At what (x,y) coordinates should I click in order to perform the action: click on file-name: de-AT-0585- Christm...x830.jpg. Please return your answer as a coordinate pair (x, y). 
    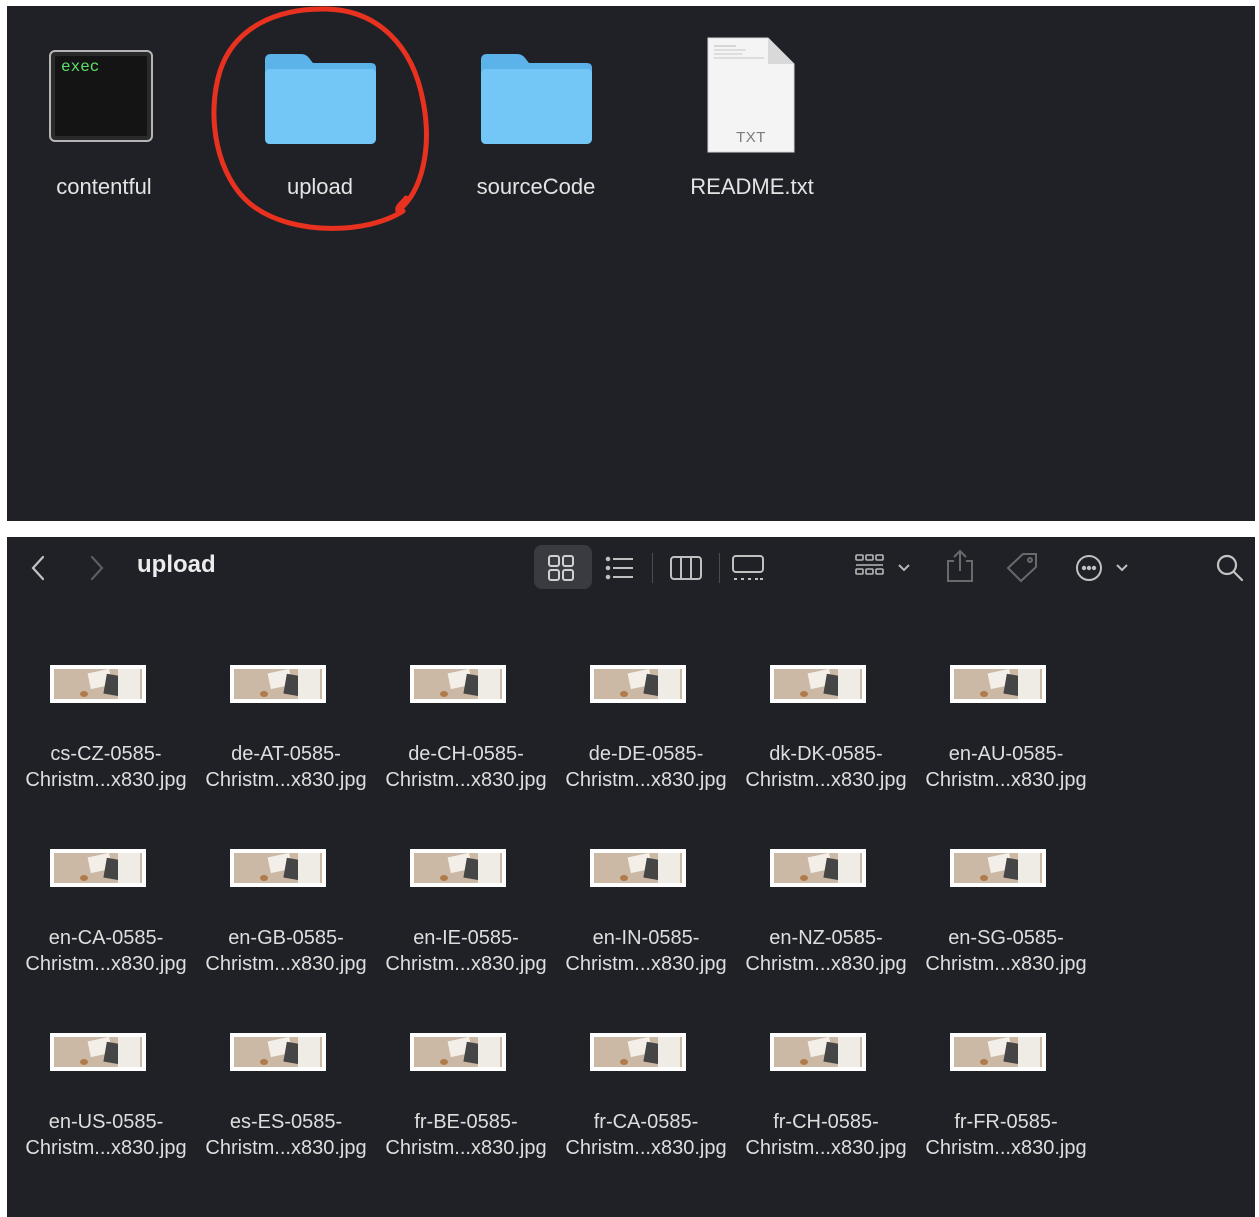
    Looking at the image, I should click on (286, 767).